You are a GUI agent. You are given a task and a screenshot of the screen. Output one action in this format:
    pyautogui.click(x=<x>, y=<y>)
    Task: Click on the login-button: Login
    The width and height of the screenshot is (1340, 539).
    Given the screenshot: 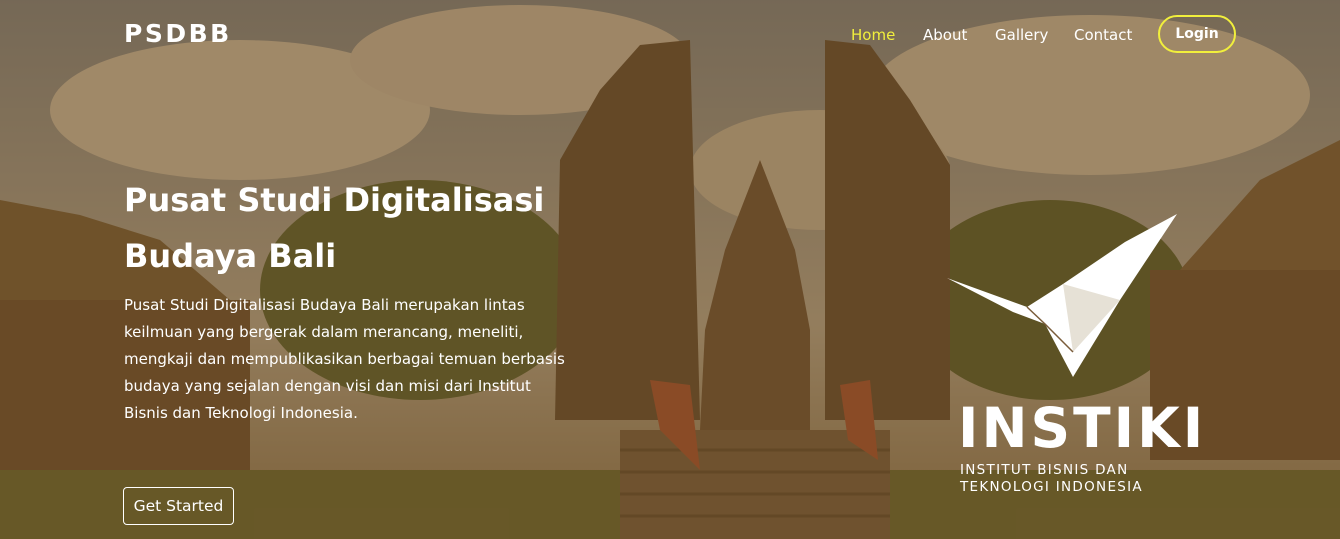 What is the action you would take?
    pyautogui.click(x=1197, y=34)
    